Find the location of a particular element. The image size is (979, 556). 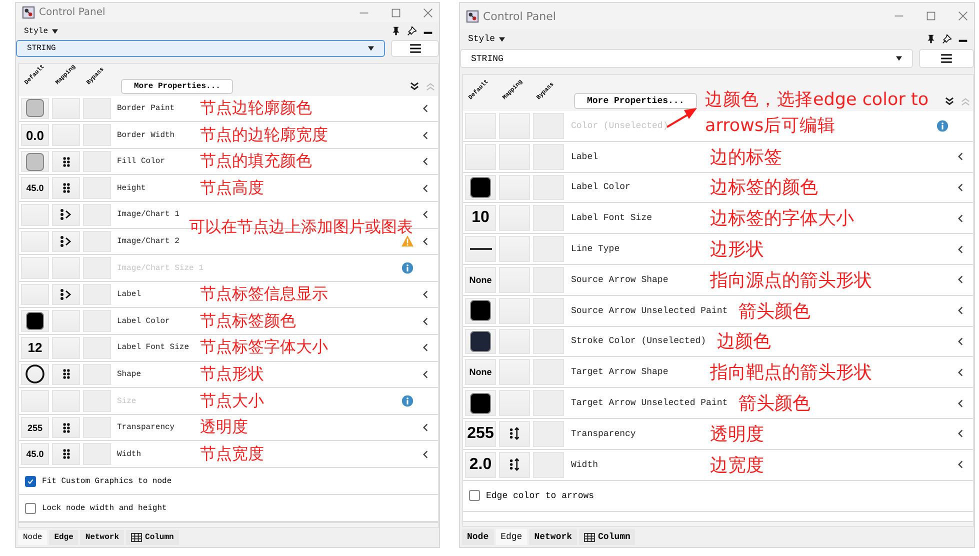

default-value-cell: 10 is located at coordinates (480, 218).